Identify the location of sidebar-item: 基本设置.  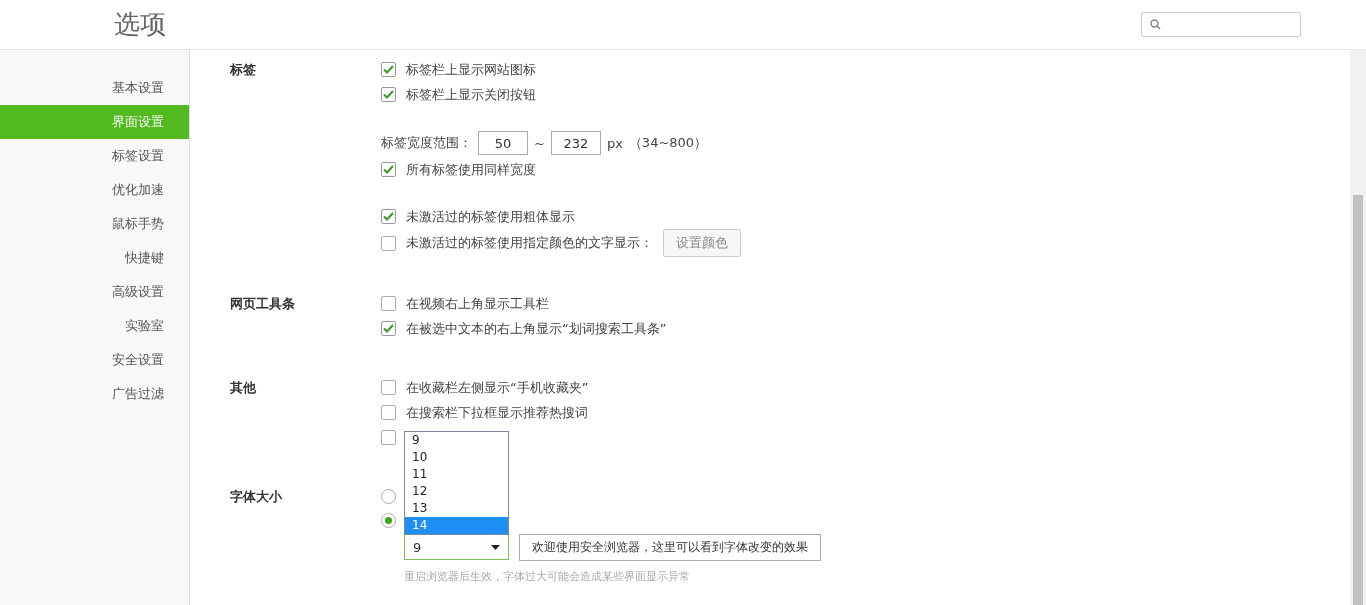
(94, 88).